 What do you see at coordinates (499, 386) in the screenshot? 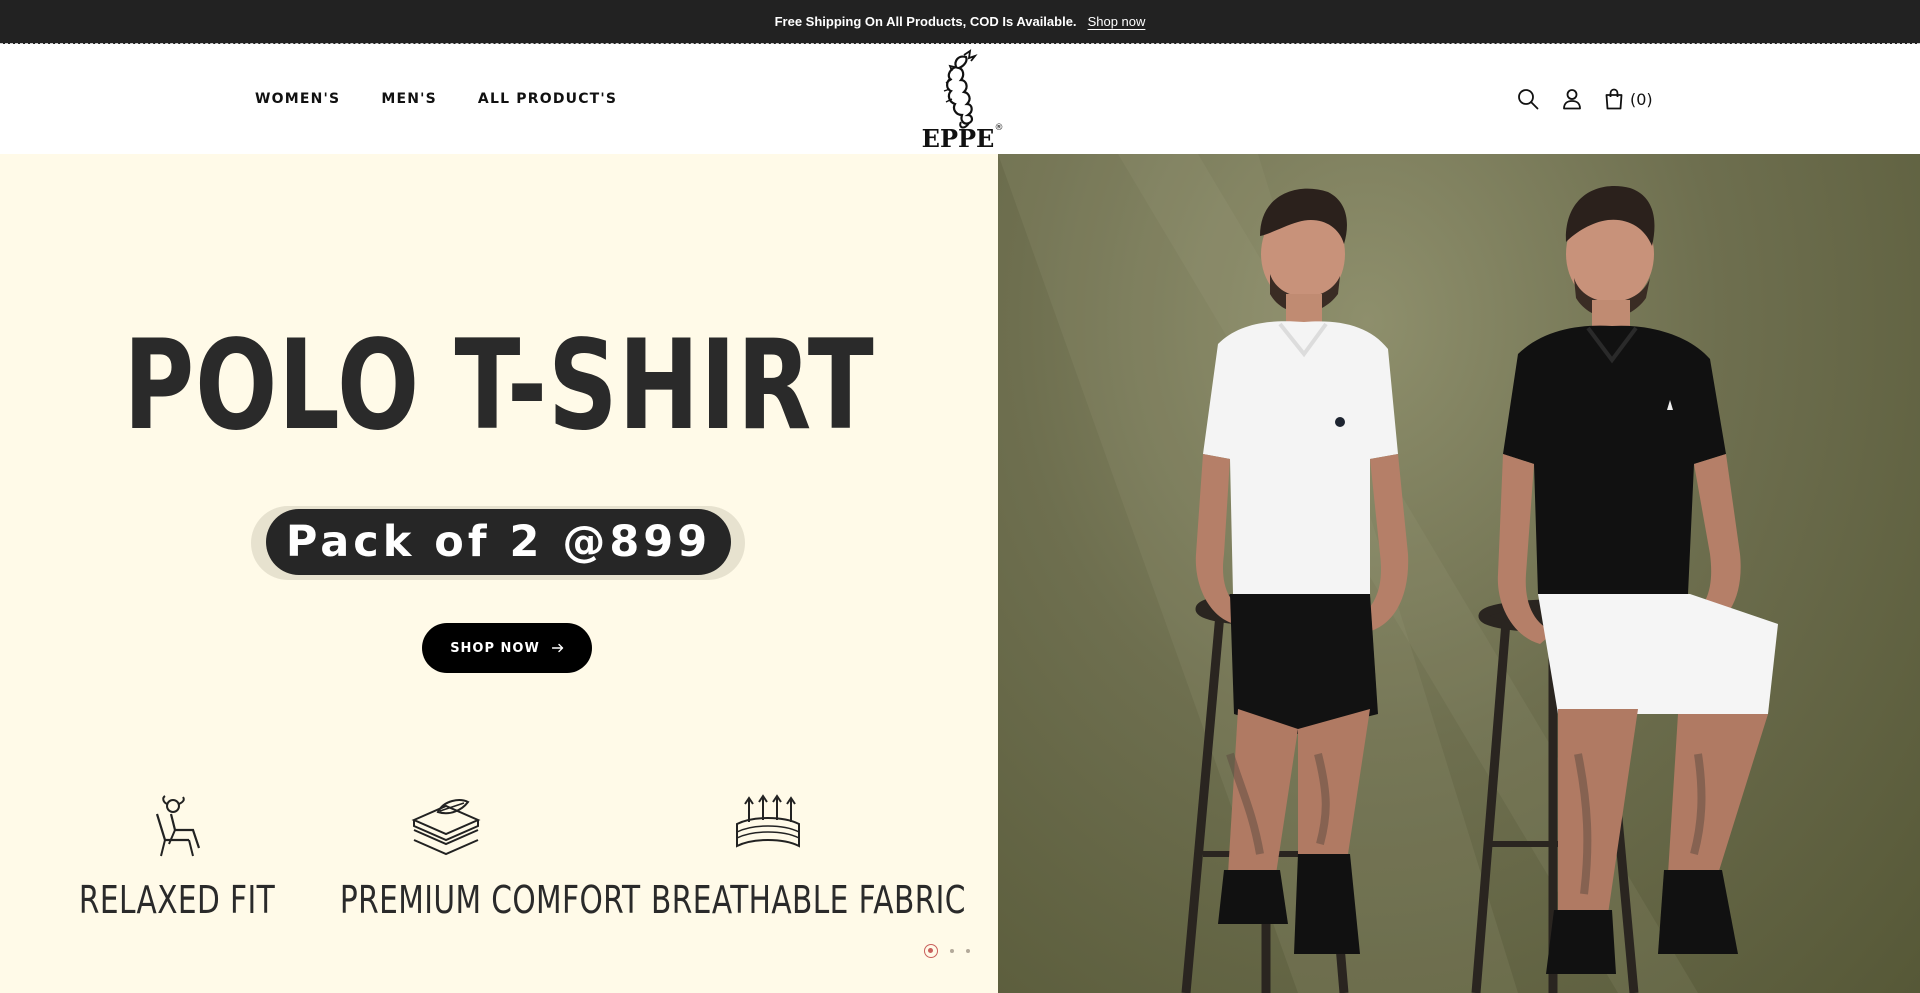
I see `hero-title: POLO T-SHIRT` at bounding box center [499, 386].